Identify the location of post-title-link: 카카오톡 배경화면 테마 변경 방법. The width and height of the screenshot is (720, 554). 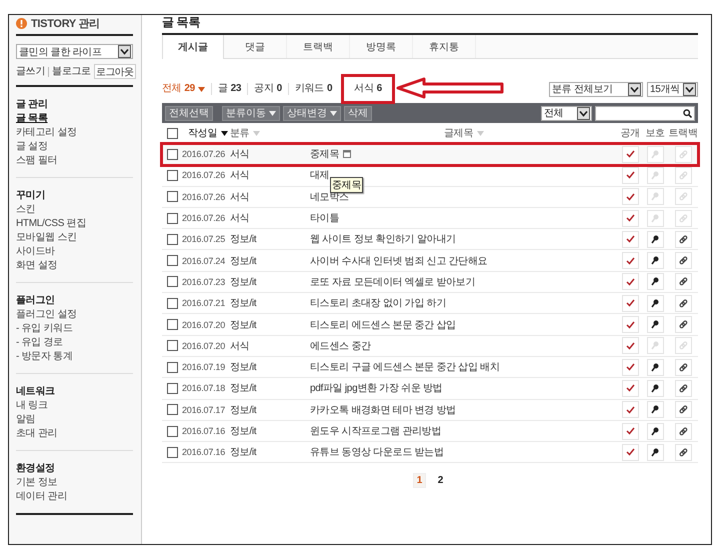
(383, 409).